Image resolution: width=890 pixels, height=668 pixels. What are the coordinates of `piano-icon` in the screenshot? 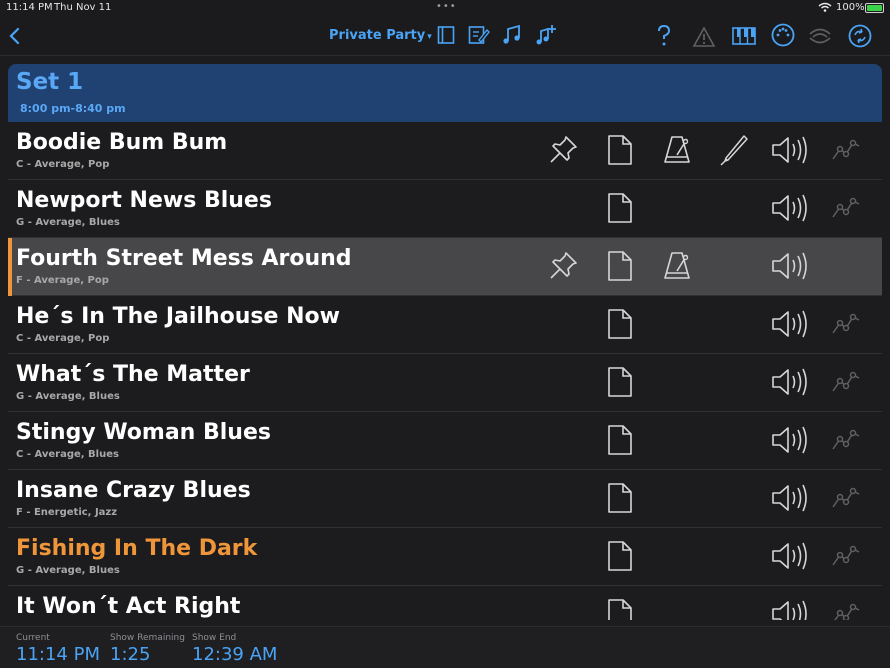 It's located at (744, 36).